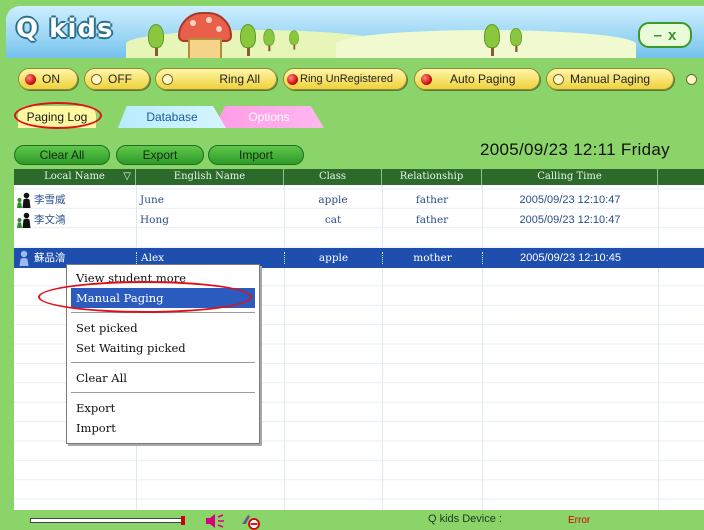 This screenshot has width=704, height=530. What do you see at coordinates (75, 177) in the screenshot?
I see `column-header-local-name: Local Name ▽` at bounding box center [75, 177].